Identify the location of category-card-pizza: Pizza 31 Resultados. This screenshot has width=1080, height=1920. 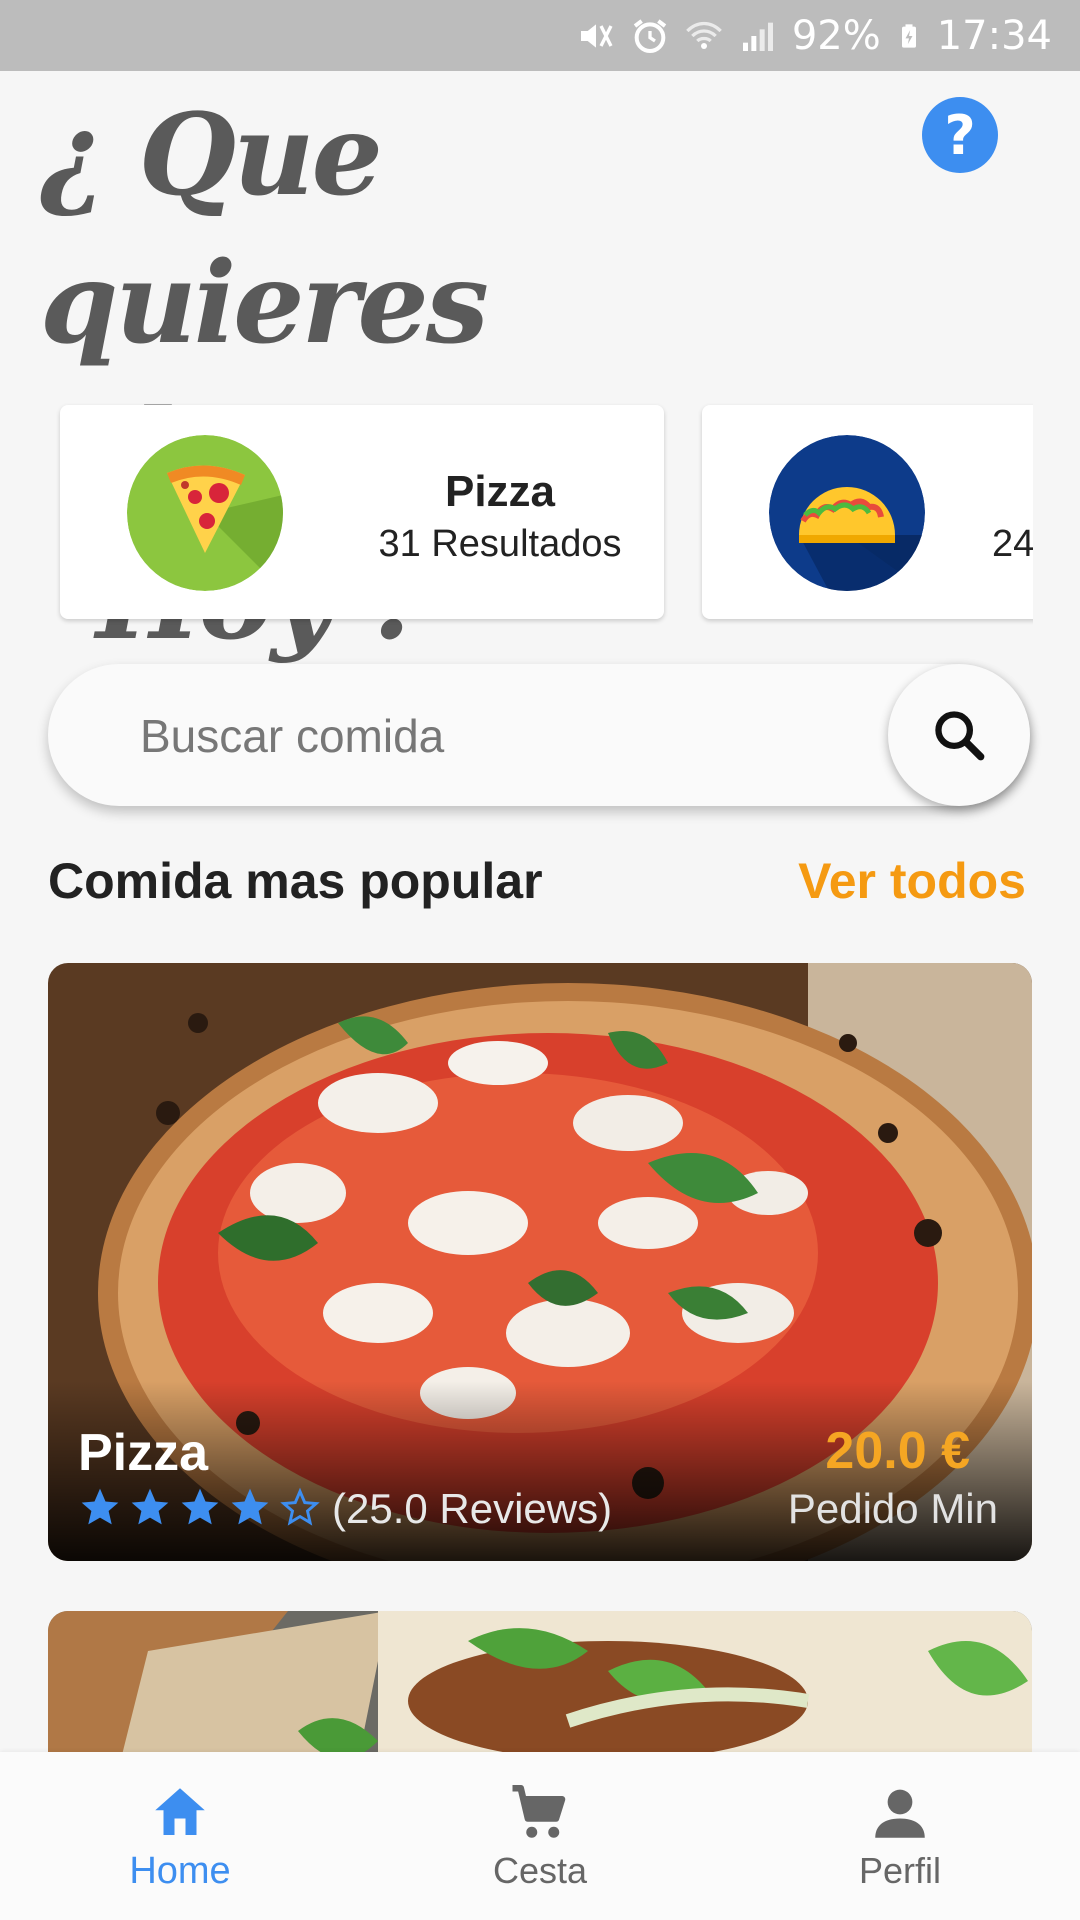
(362, 512).